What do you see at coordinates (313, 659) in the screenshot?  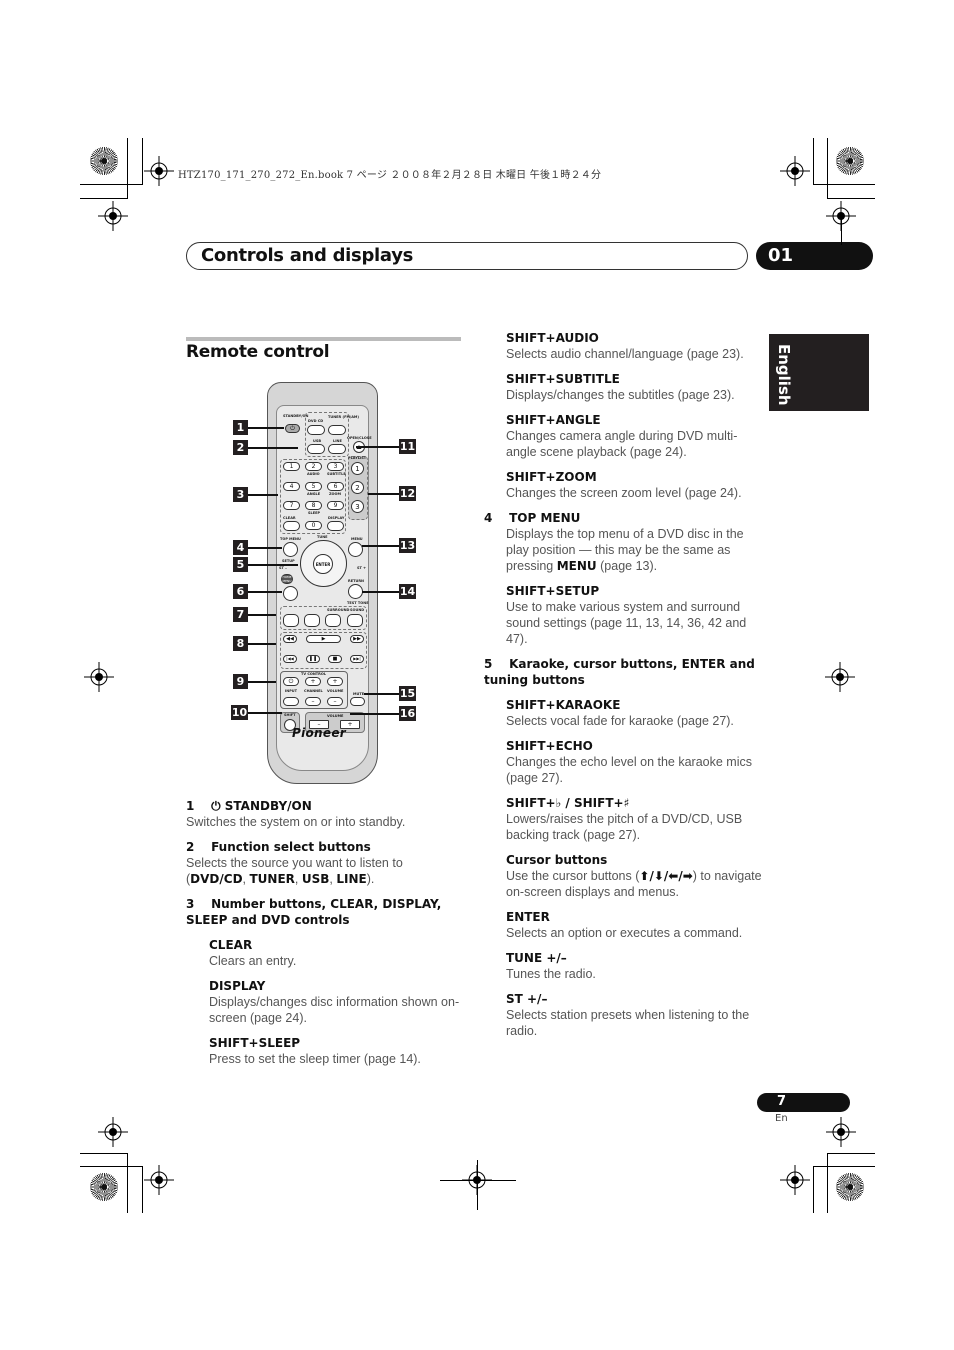 I see `pause-icon: ❚❚` at bounding box center [313, 659].